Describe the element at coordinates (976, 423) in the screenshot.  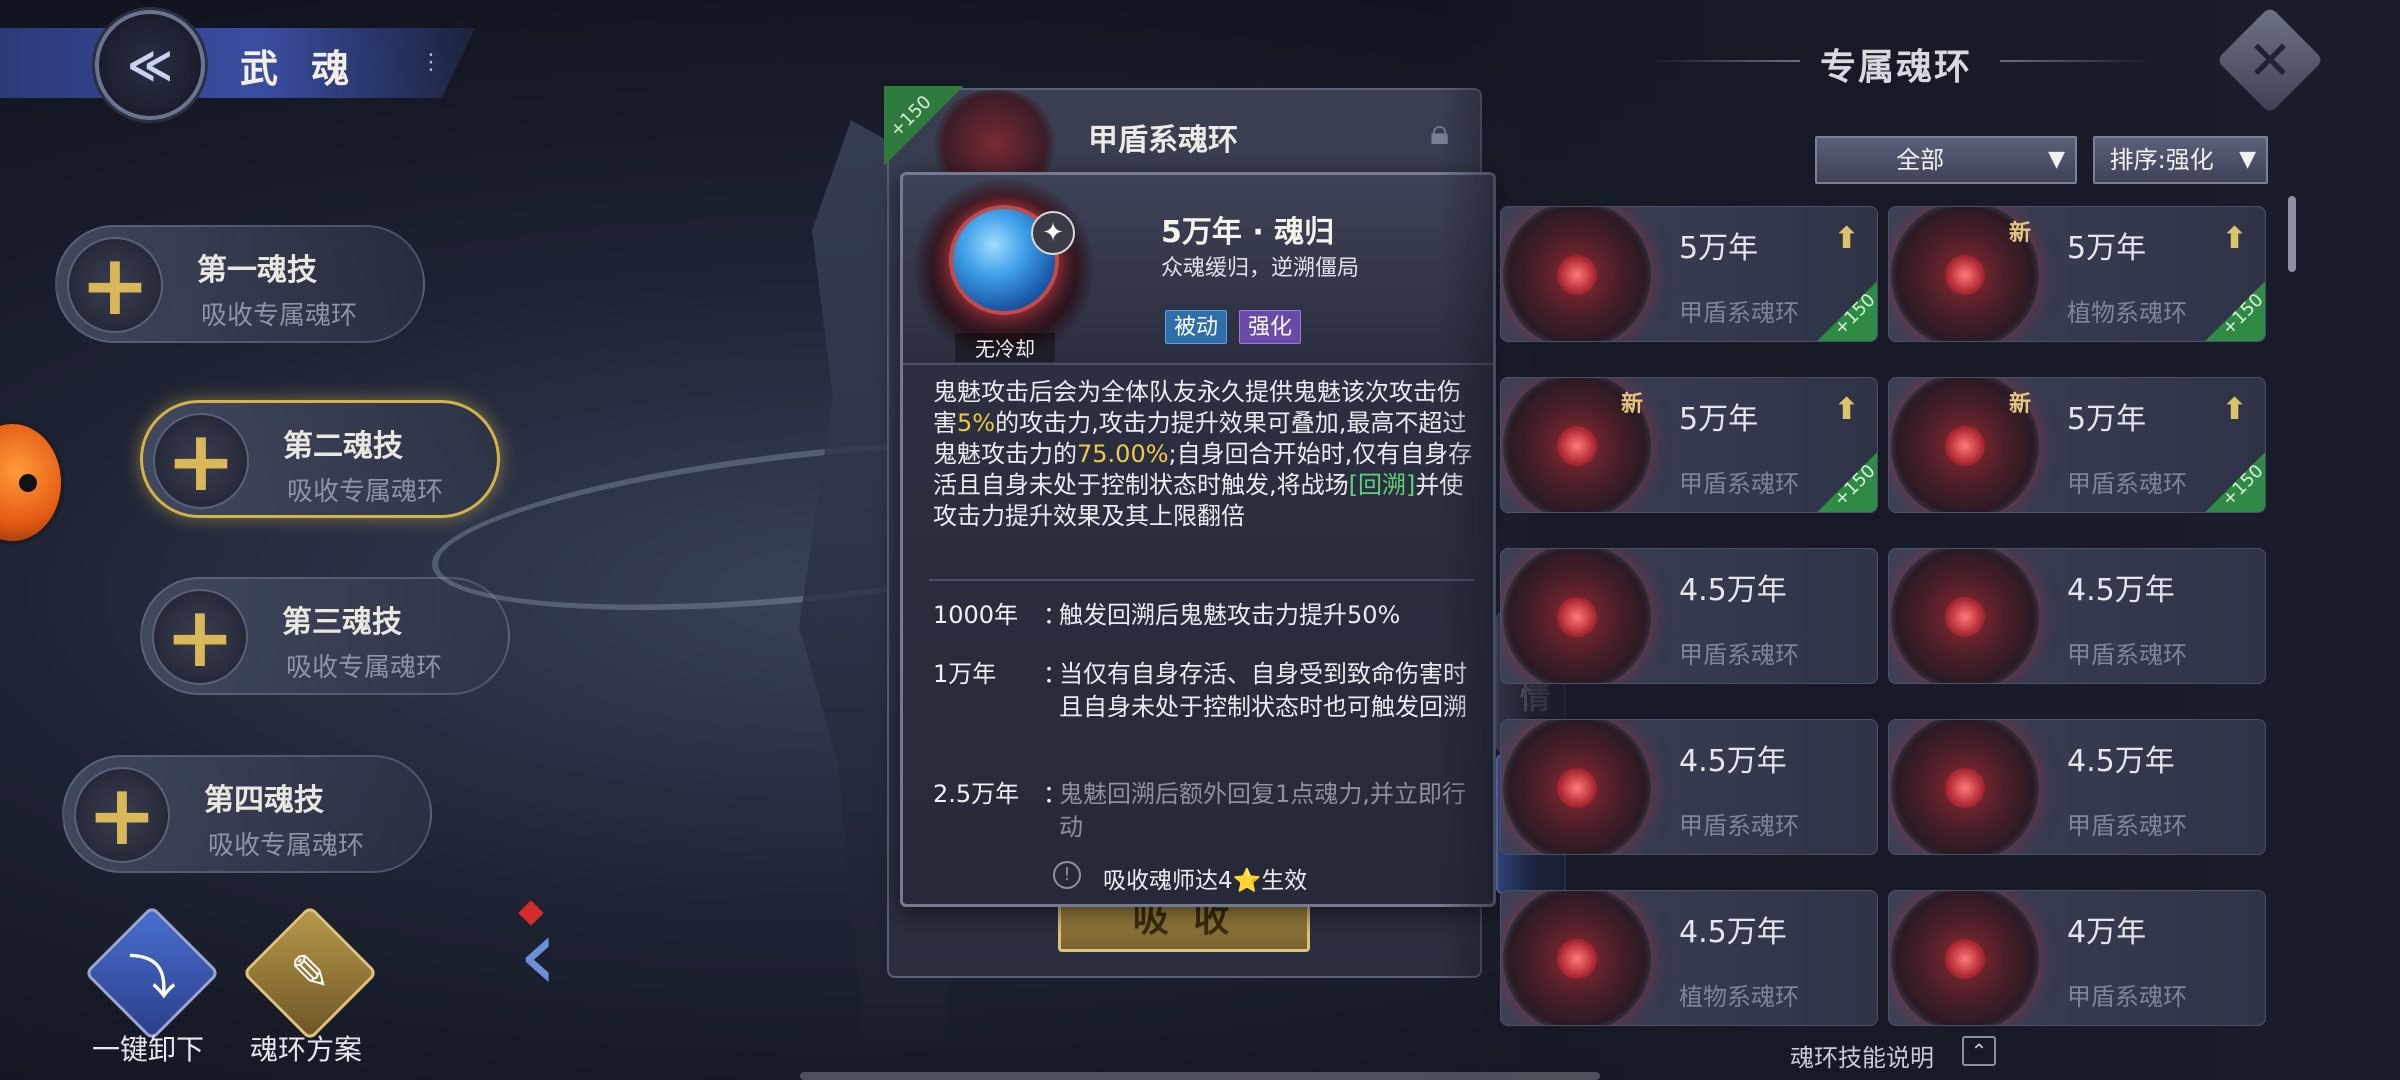
I see `desc-highlight: 5%` at that location.